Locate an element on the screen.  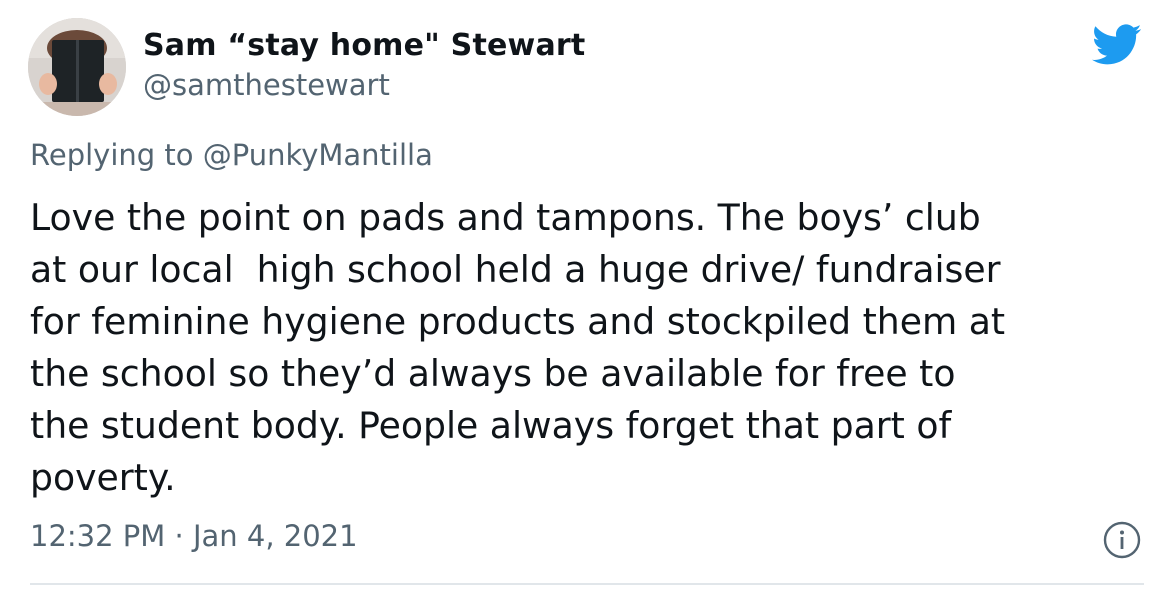
reply-prefix: Replying to is located at coordinates (116, 155).